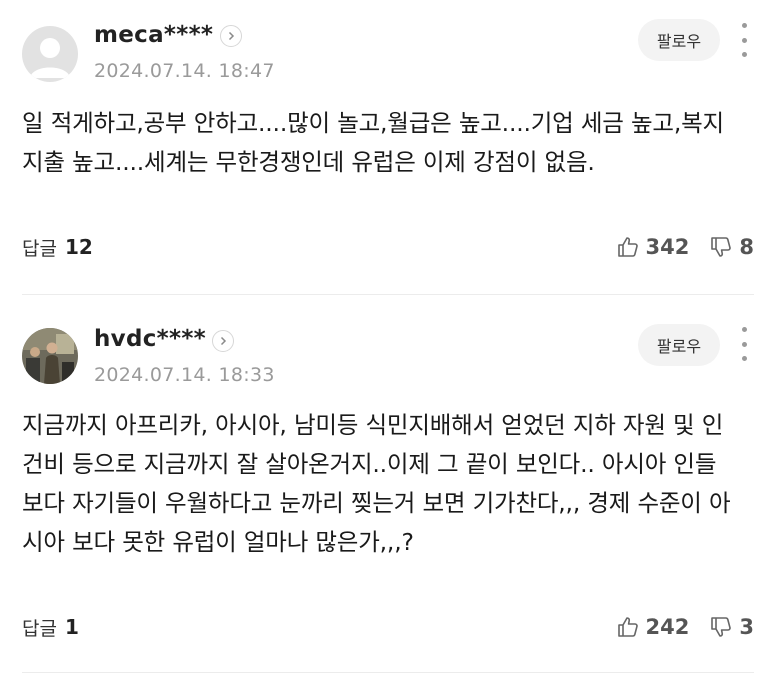  What do you see at coordinates (679, 345) in the screenshot?
I see `follow-button: 팔로우` at bounding box center [679, 345].